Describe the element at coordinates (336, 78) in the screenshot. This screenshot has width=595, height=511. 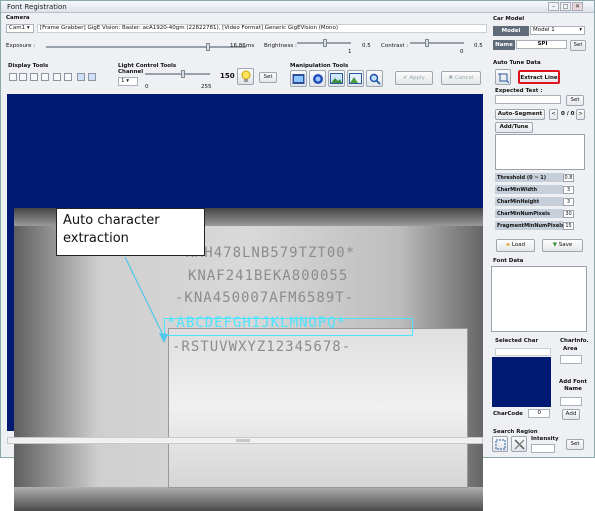
I see `image-button` at that location.